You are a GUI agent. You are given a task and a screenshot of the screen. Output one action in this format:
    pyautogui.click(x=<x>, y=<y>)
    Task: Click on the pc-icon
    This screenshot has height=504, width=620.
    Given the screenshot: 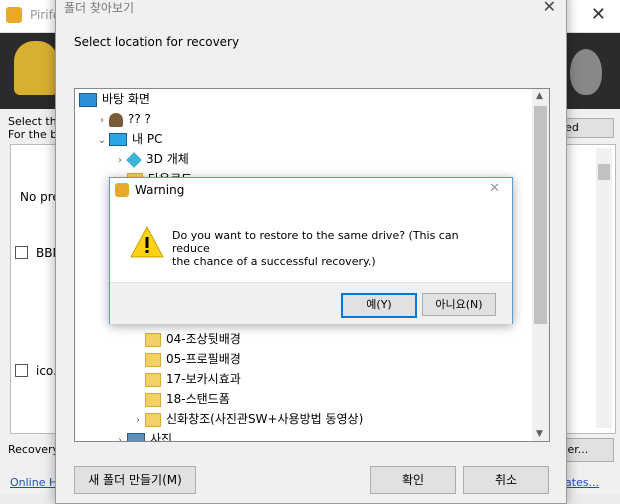 What is the action you would take?
    pyautogui.click(x=118, y=139)
    